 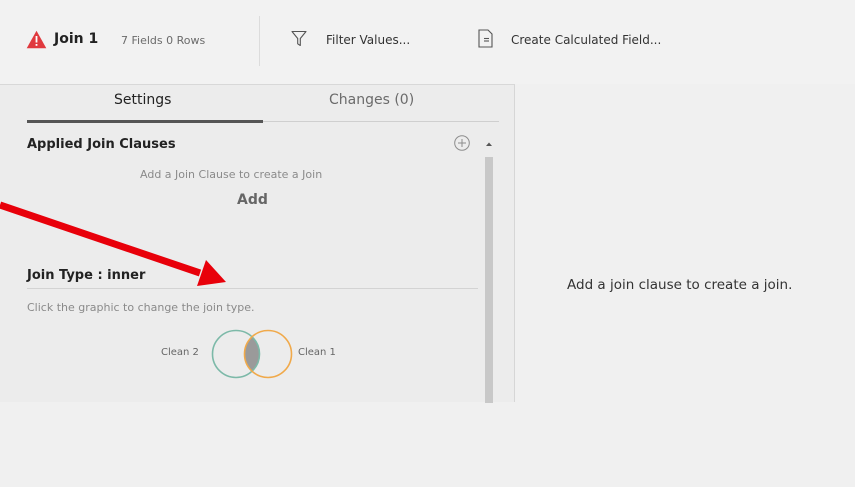 I want to click on join-type-heading: Join Type : inner, so click(x=86, y=275).